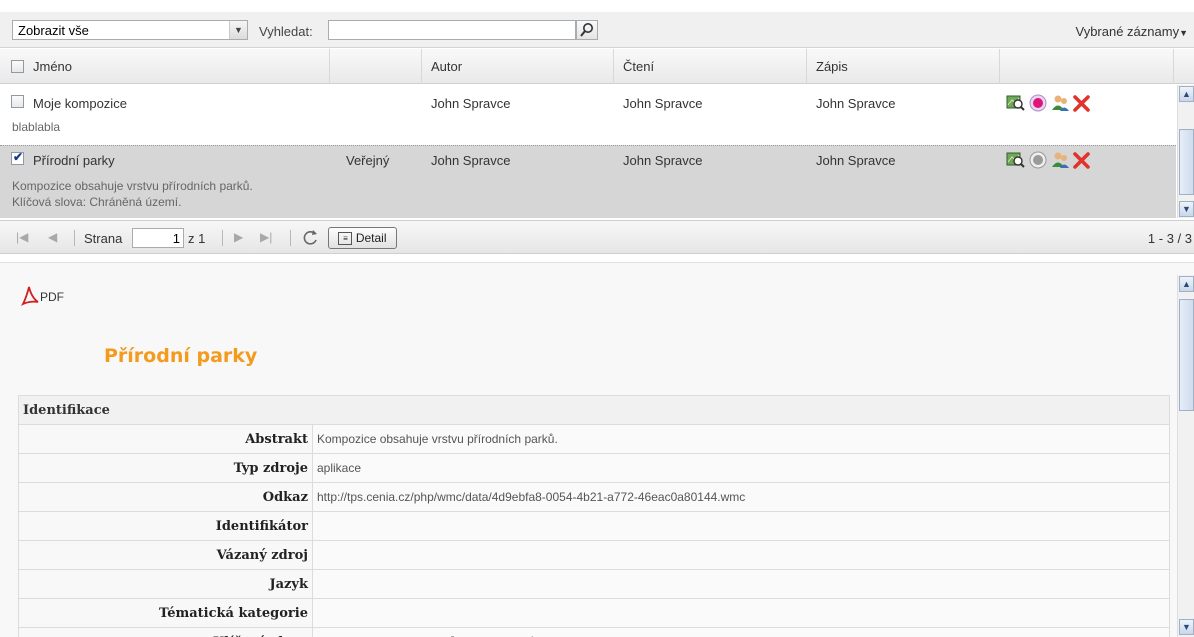 The image size is (1194, 637). I want to click on pdf-export-button: PDF, so click(49, 296).